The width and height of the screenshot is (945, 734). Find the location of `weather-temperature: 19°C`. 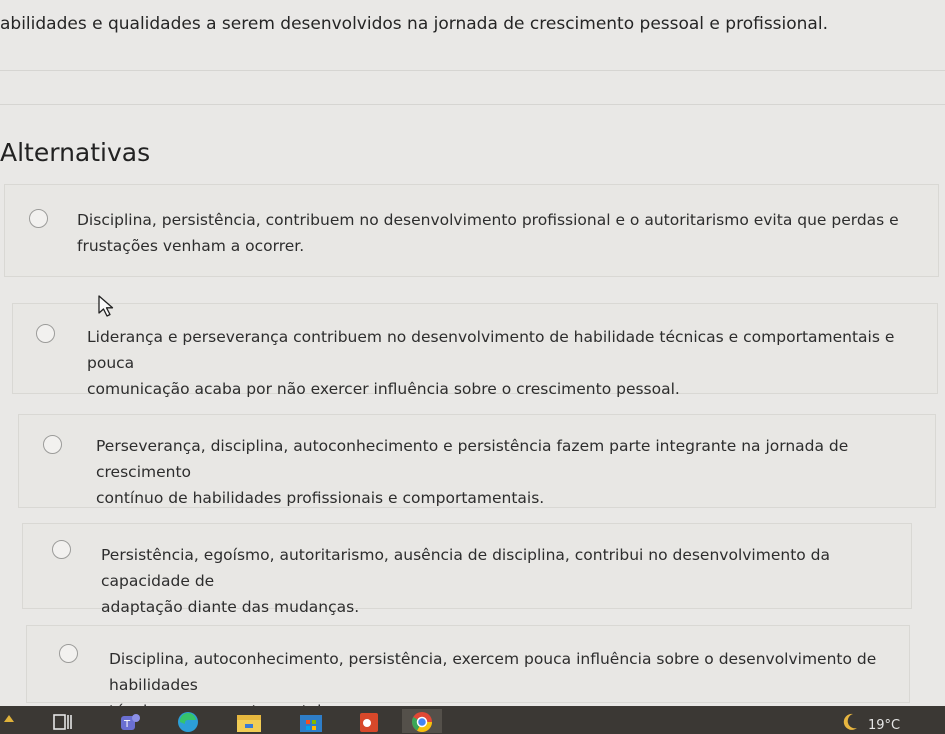

weather-temperature: 19°C is located at coordinates (884, 725).